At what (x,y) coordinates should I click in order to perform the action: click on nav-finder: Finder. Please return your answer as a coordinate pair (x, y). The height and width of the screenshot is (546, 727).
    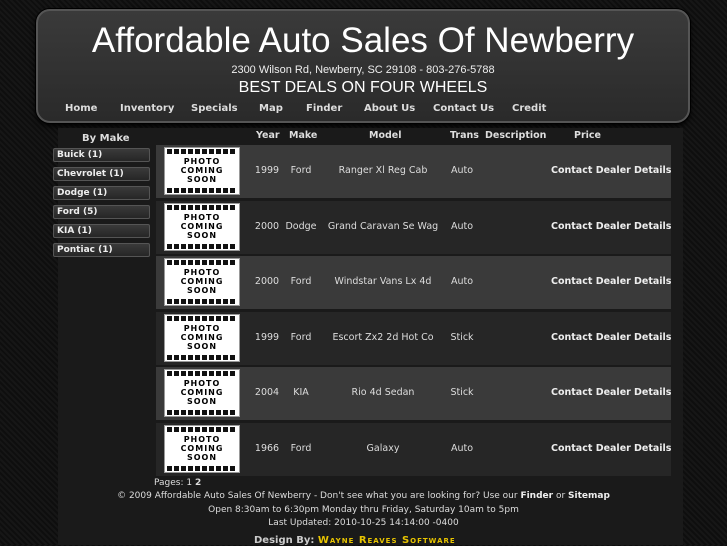
    Looking at the image, I should click on (324, 108).